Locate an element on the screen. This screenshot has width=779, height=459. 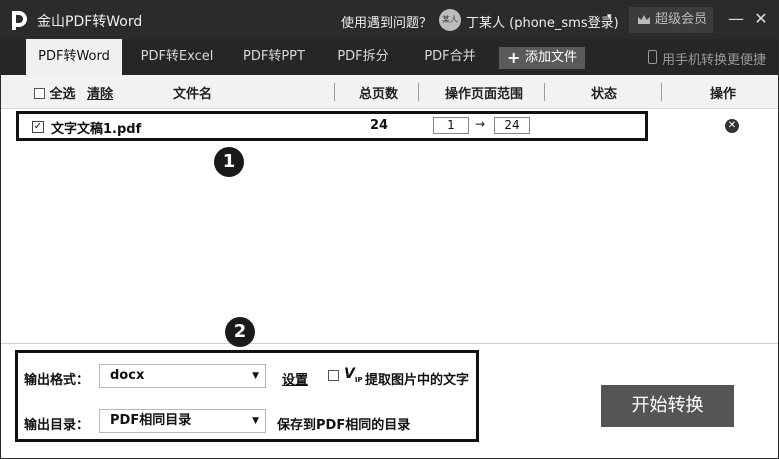
tab-pdf-merge: PDF合并 is located at coordinates (450, 57).